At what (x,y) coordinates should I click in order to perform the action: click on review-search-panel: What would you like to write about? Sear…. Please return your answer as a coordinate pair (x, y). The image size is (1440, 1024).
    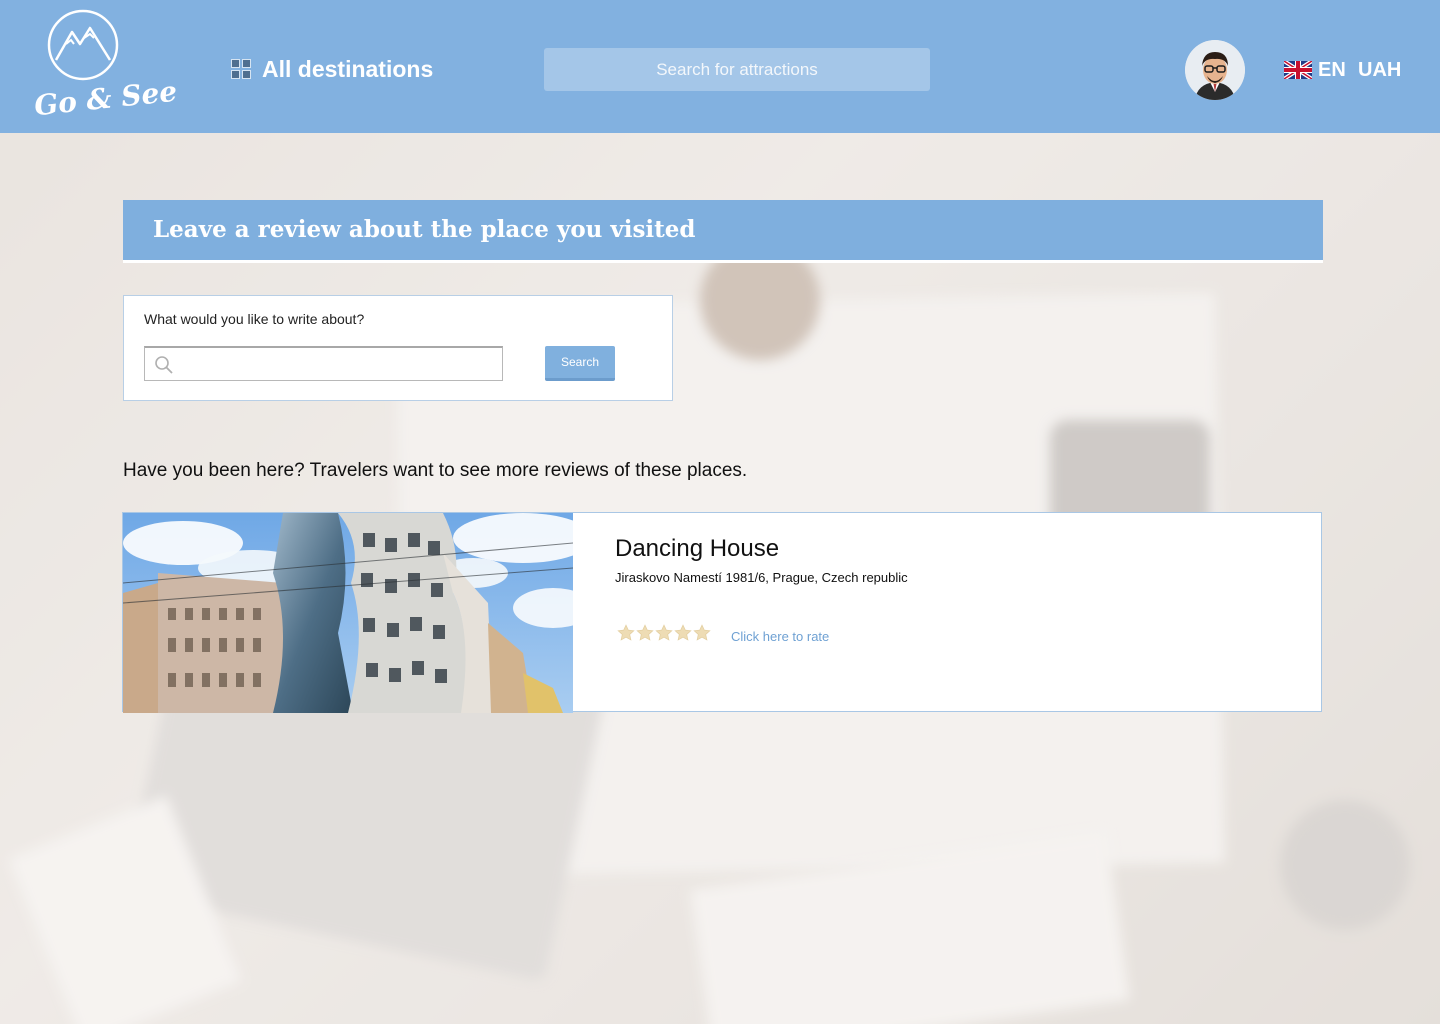
    Looking at the image, I should click on (398, 348).